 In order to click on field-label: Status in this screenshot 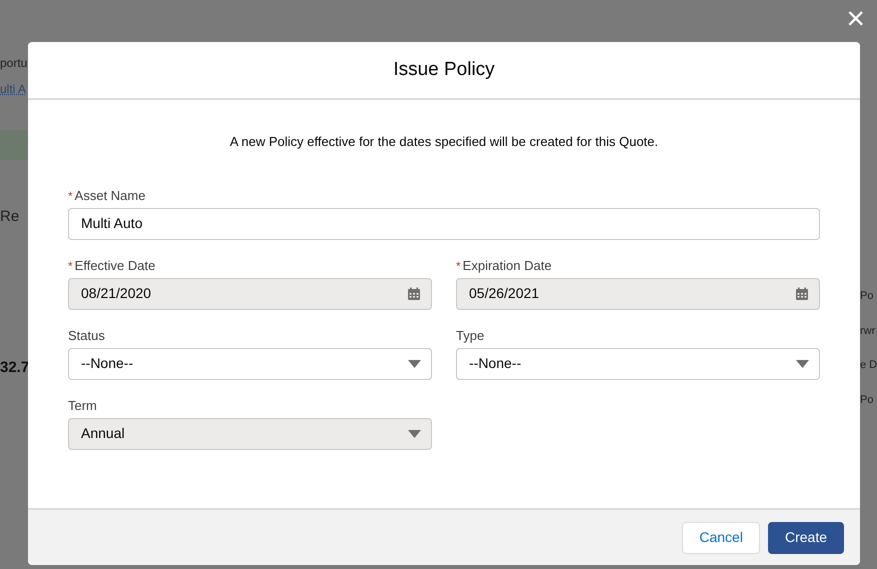, I will do `click(86, 335)`.